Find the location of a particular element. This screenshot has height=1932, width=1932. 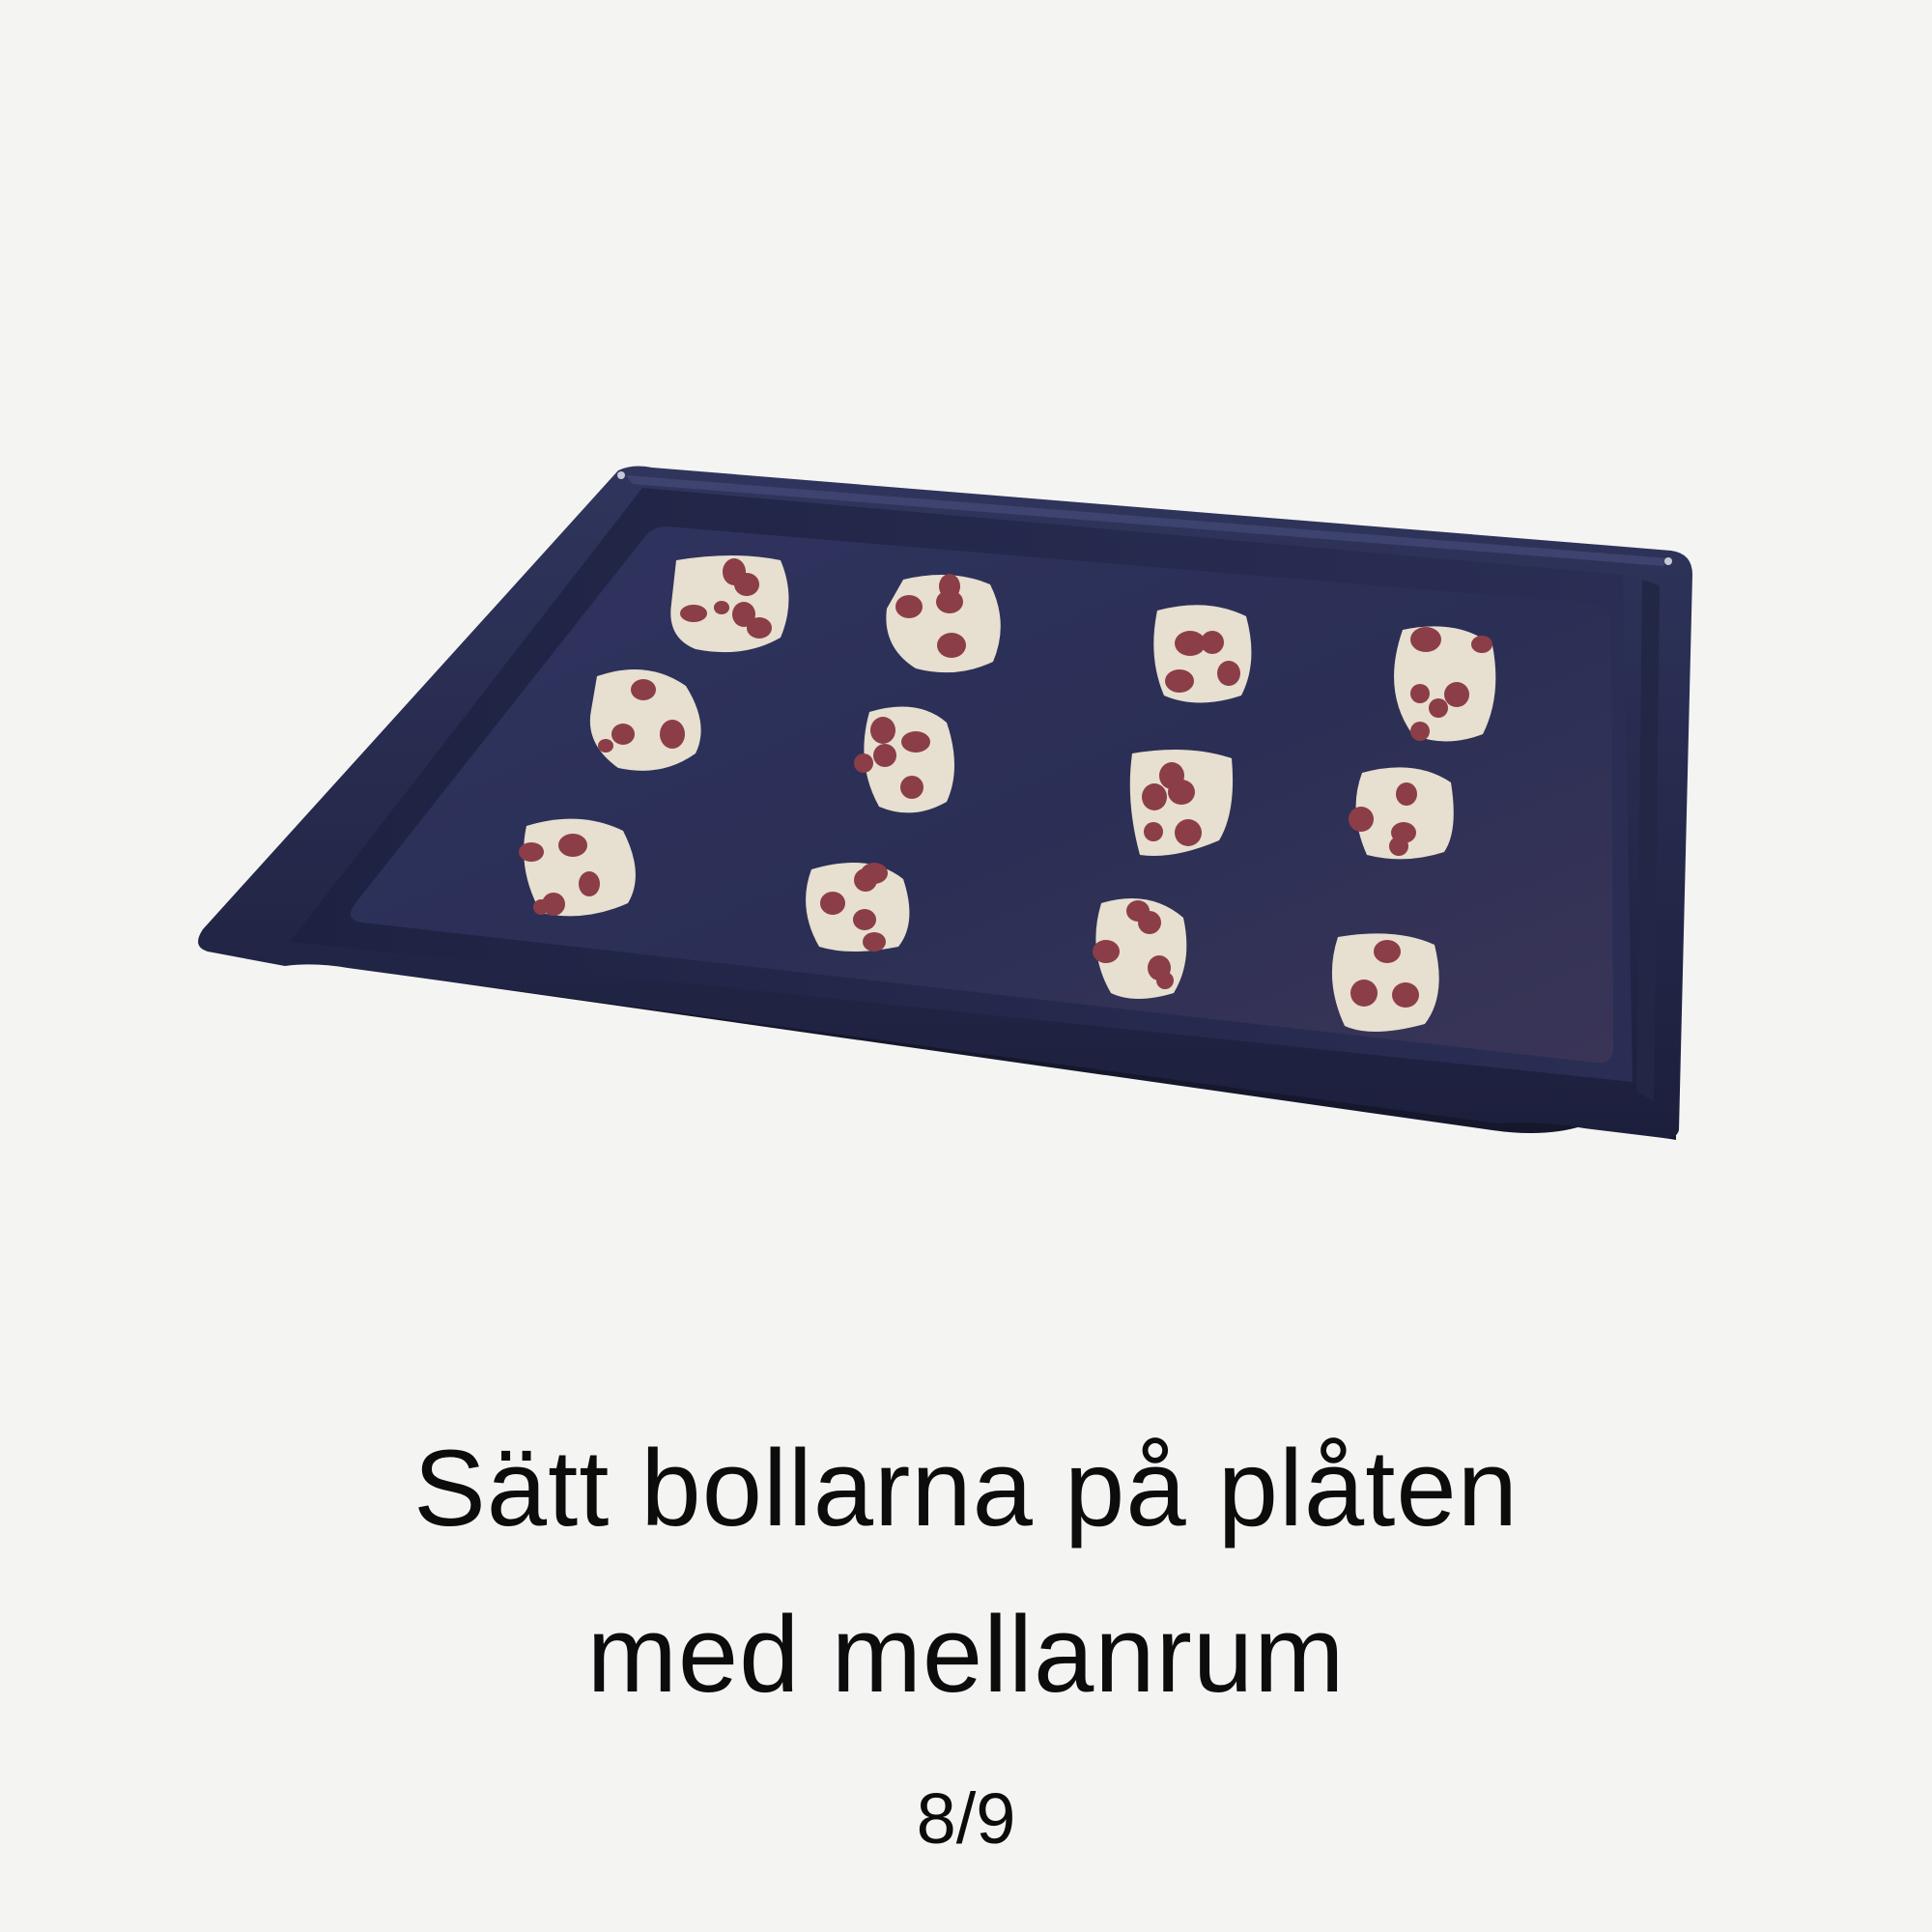

caption-line-1: Sätt bollarna på plåten is located at coordinates (966, 1488).